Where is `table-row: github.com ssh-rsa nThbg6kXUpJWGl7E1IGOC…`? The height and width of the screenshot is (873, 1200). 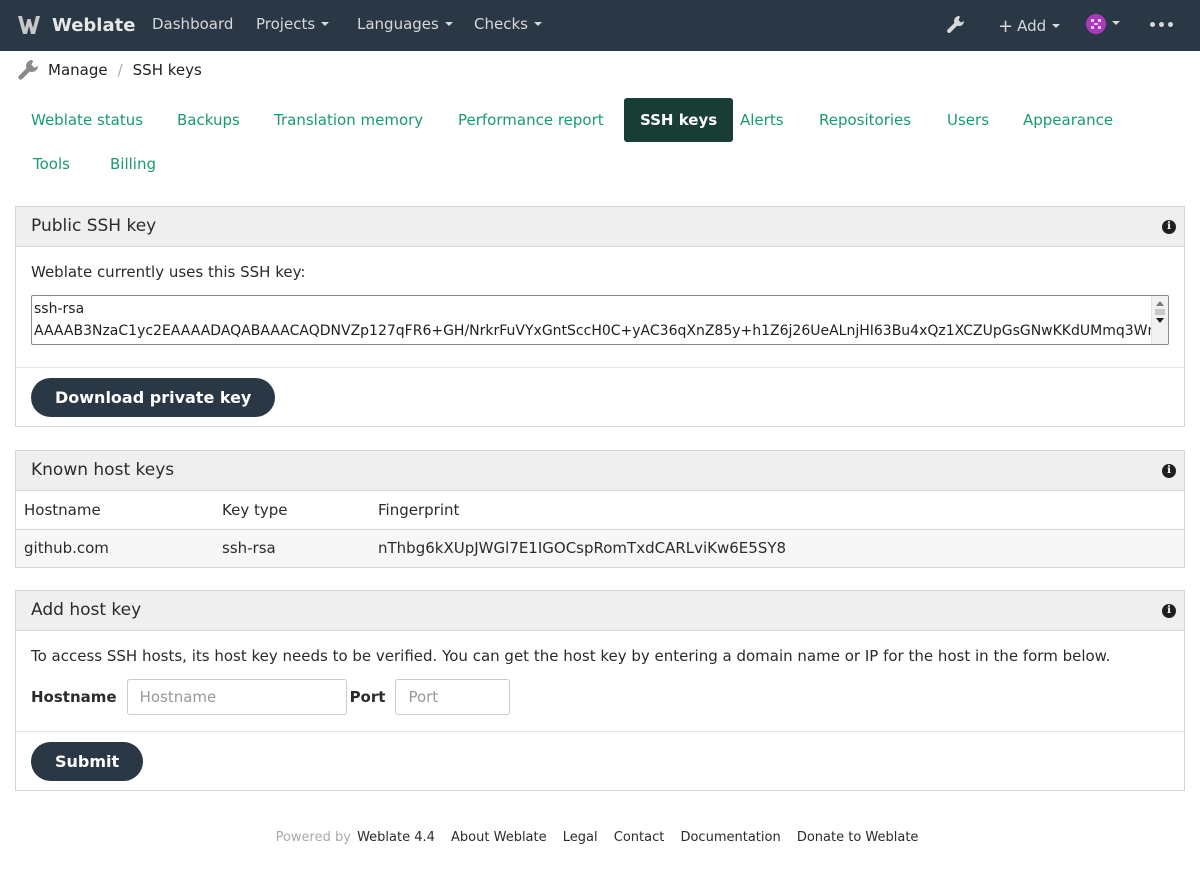
table-row: github.com ssh-rsa nThbg6kXUpJWGl7E1IGOC… is located at coordinates (600, 548).